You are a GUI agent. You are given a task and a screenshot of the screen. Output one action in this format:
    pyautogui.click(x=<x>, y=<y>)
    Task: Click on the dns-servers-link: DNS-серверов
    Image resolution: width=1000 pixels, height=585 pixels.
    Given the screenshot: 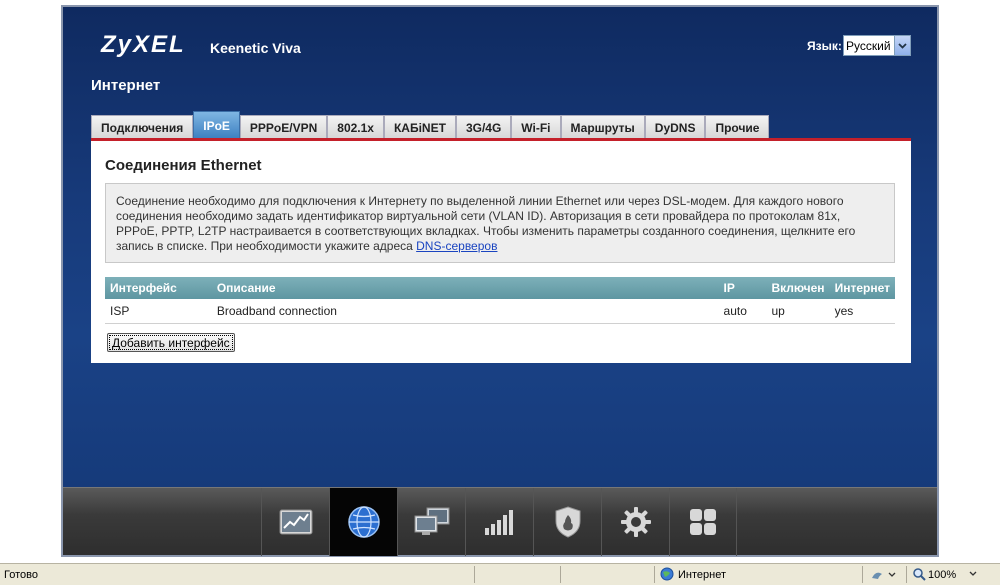 What is the action you would take?
    pyautogui.click(x=456, y=246)
    